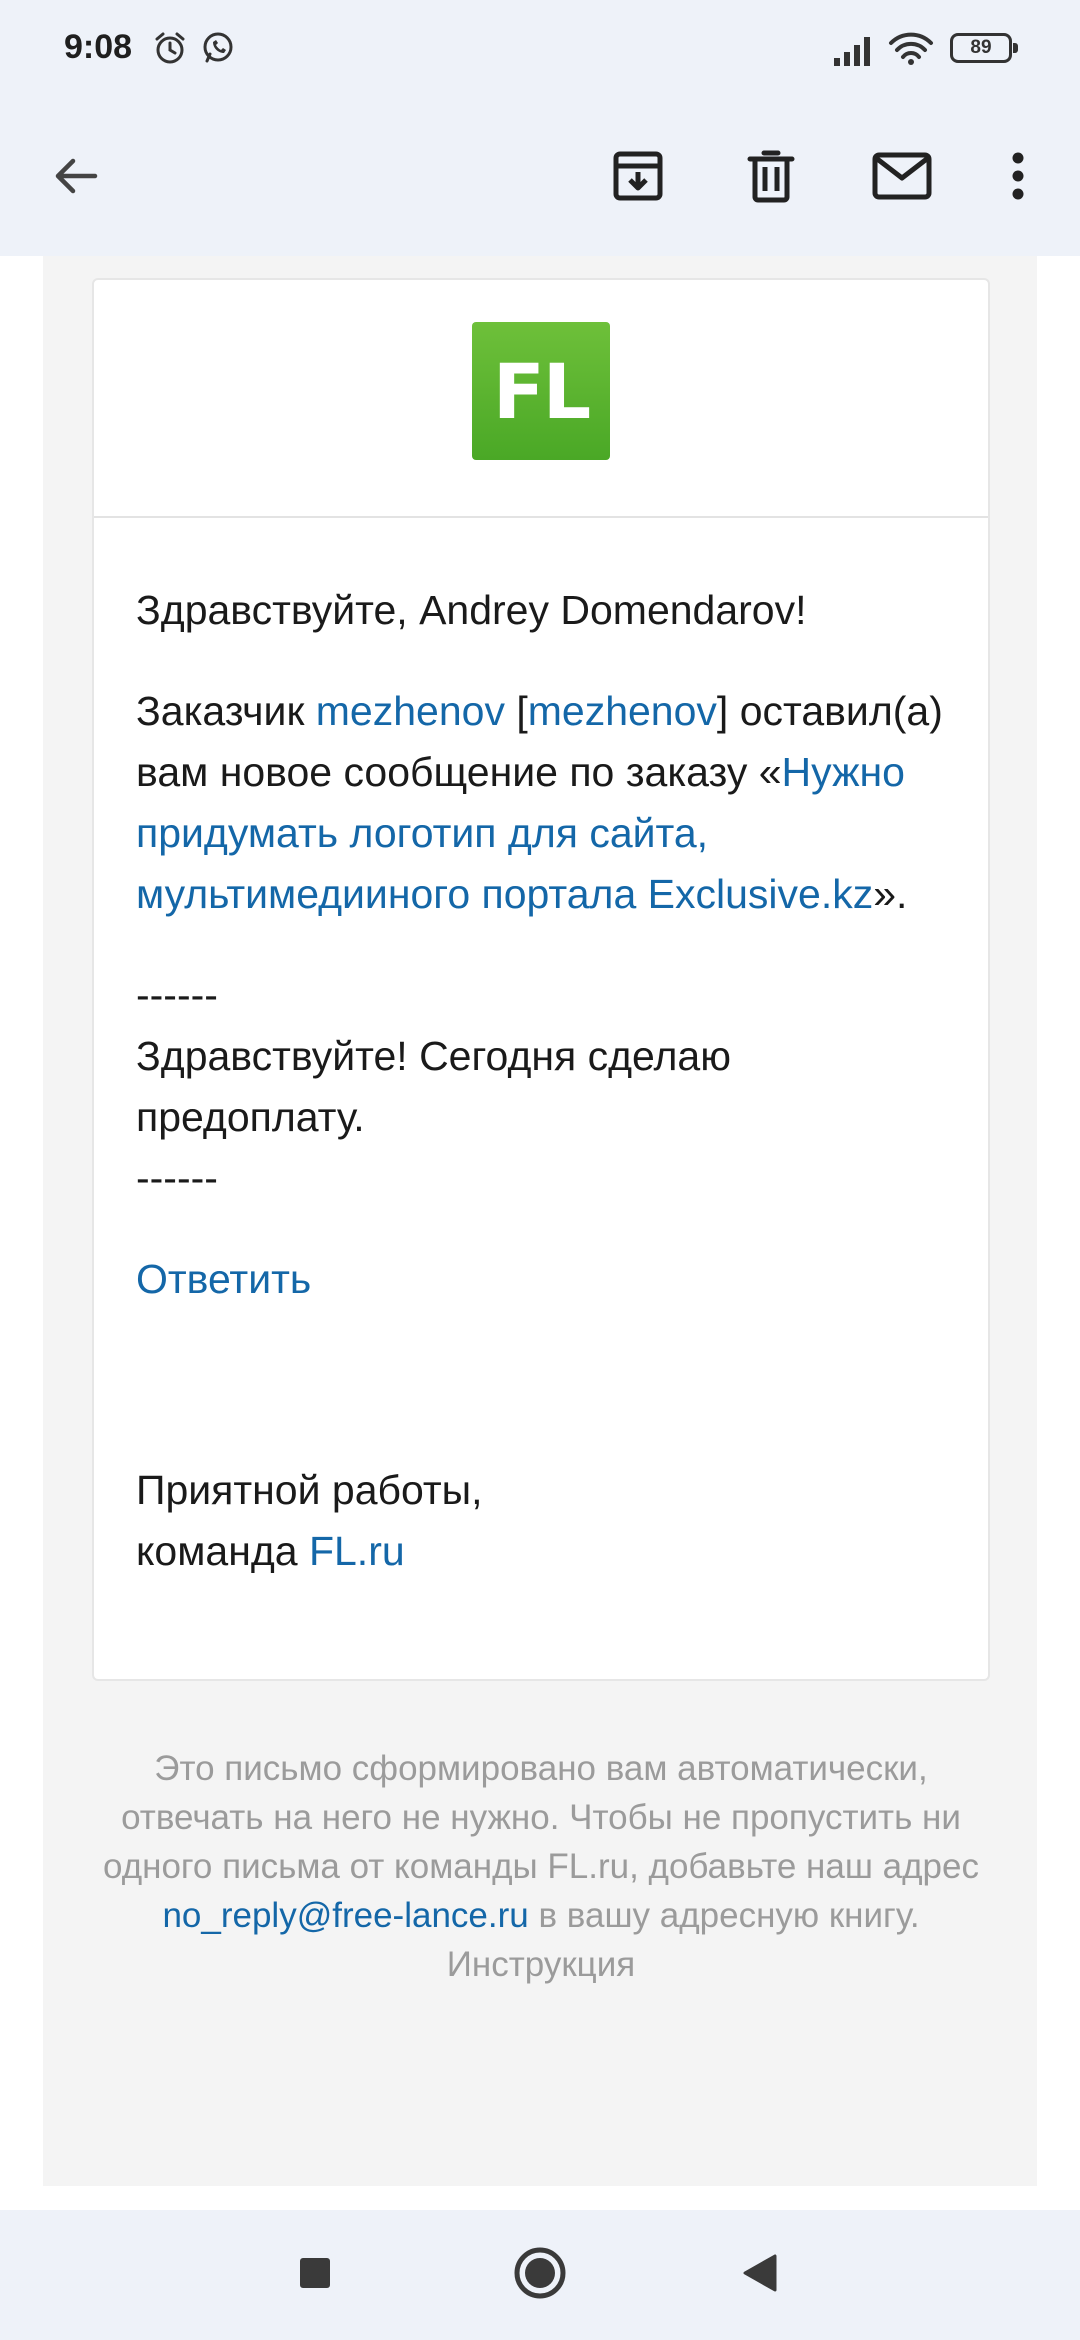 This screenshot has height=2340, width=1080. What do you see at coordinates (911, 51) in the screenshot?
I see `wifi-icon` at bounding box center [911, 51].